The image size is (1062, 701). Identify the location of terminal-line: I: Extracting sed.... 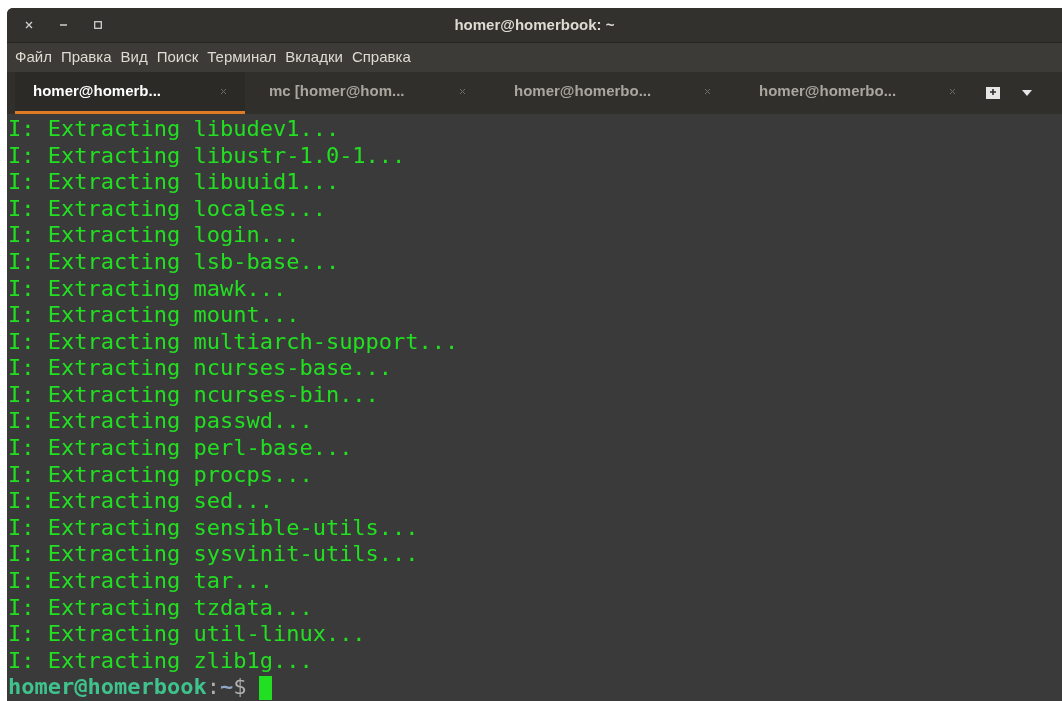
(140, 501).